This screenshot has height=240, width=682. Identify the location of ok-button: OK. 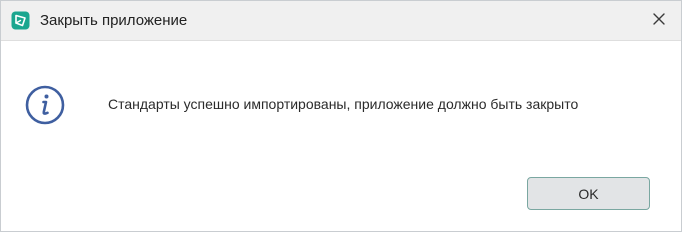
(588, 193).